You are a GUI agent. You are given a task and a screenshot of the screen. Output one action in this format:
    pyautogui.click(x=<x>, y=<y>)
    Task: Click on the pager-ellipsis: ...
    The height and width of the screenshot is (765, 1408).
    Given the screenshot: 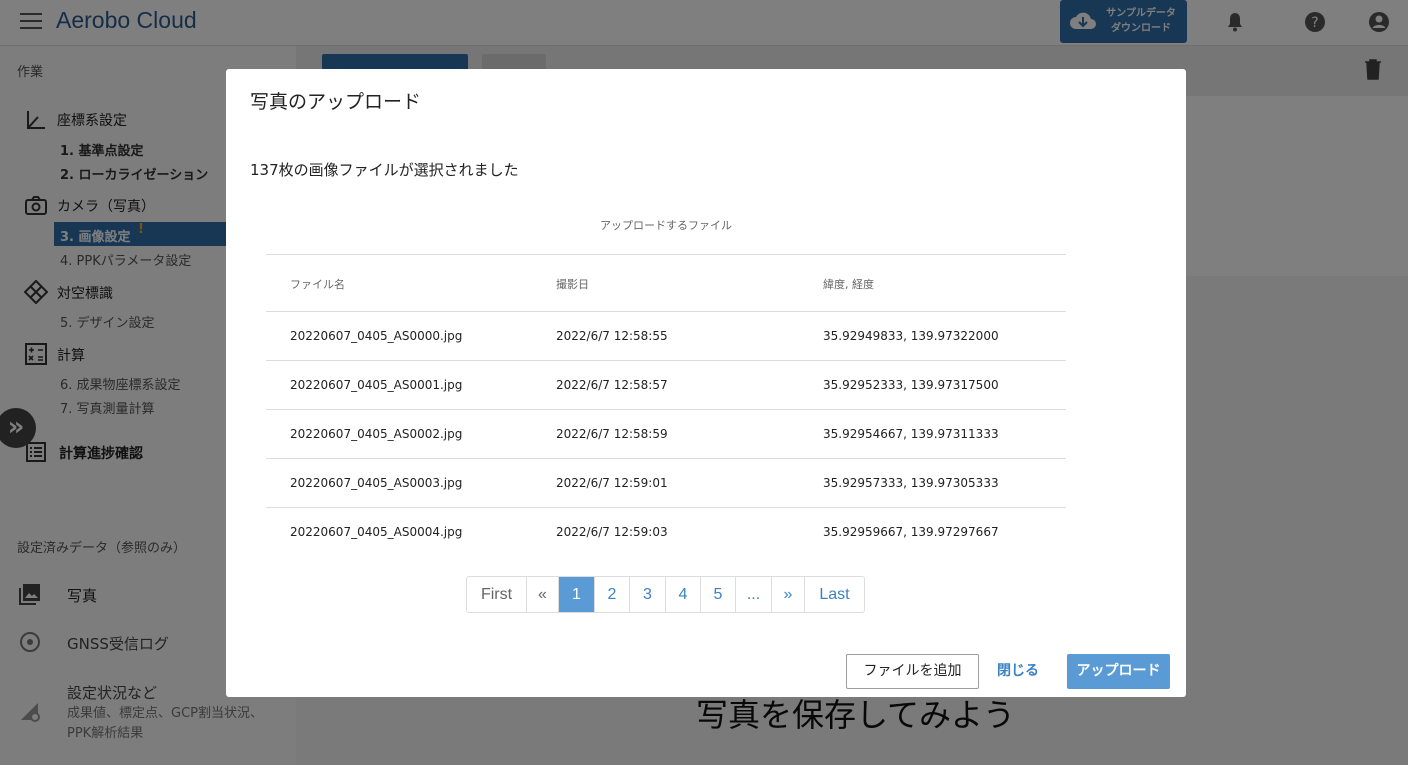 What is the action you would take?
    pyautogui.click(x=754, y=594)
    